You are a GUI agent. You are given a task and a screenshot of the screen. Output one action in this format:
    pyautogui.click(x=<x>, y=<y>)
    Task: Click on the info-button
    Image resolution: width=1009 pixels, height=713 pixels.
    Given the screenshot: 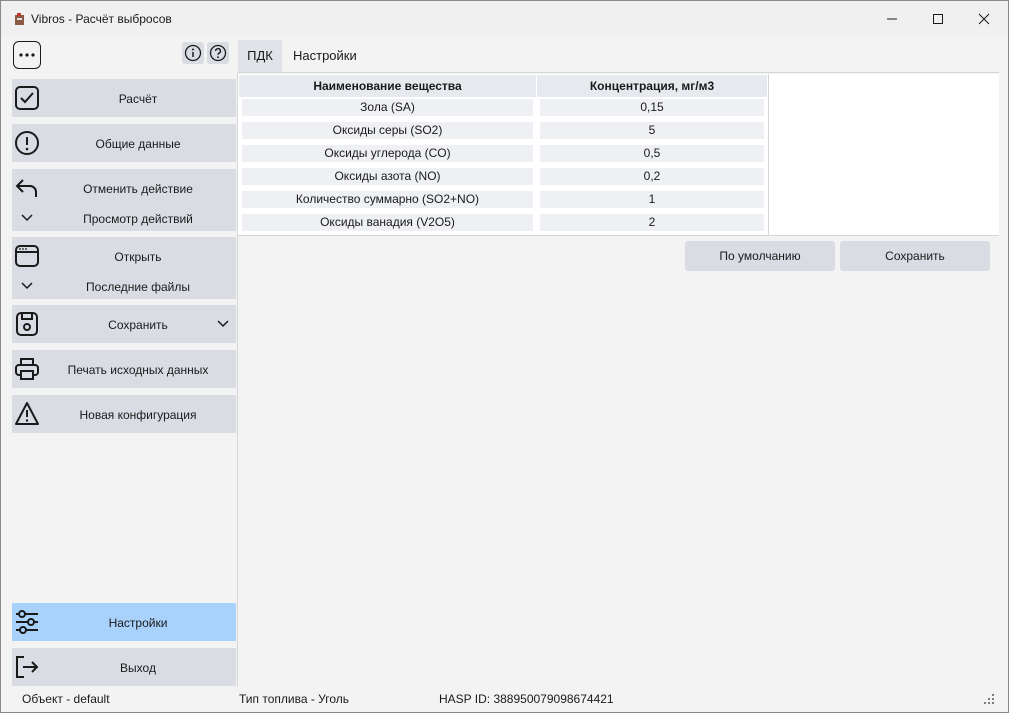 What is the action you would take?
    pyautogui.click(x=193, y=53)
    